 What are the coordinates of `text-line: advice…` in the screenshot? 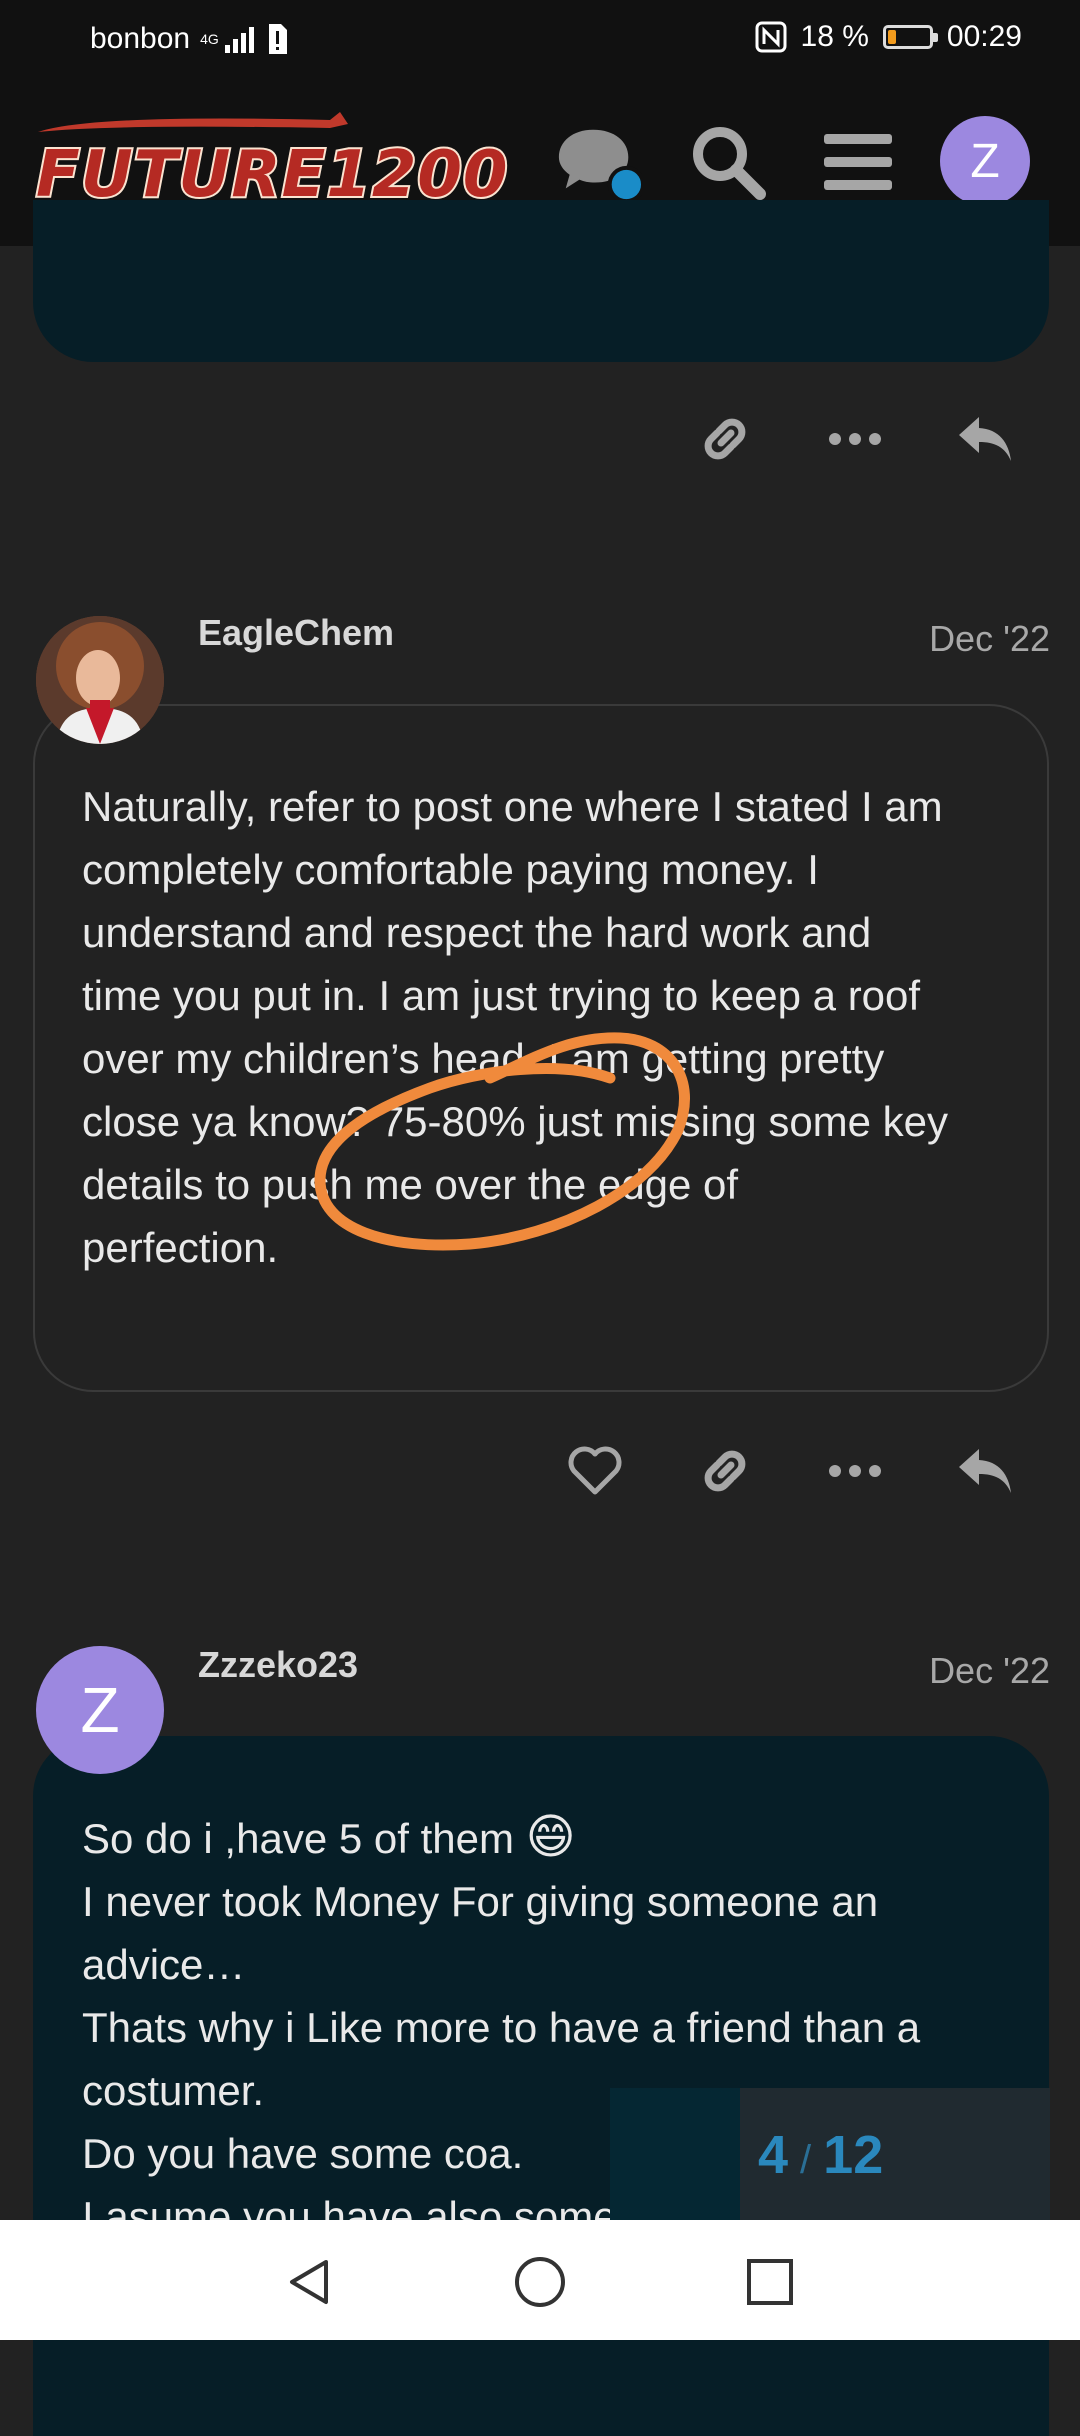 It's located at (164, 1964).